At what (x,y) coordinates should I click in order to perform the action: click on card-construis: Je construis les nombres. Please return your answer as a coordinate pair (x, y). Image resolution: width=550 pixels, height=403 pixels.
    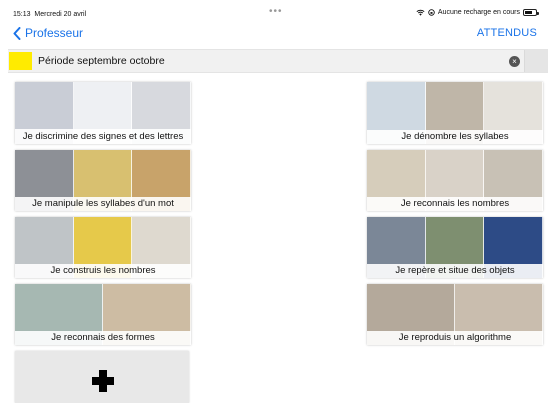
    Looking at the image, I should click on (103, 247).